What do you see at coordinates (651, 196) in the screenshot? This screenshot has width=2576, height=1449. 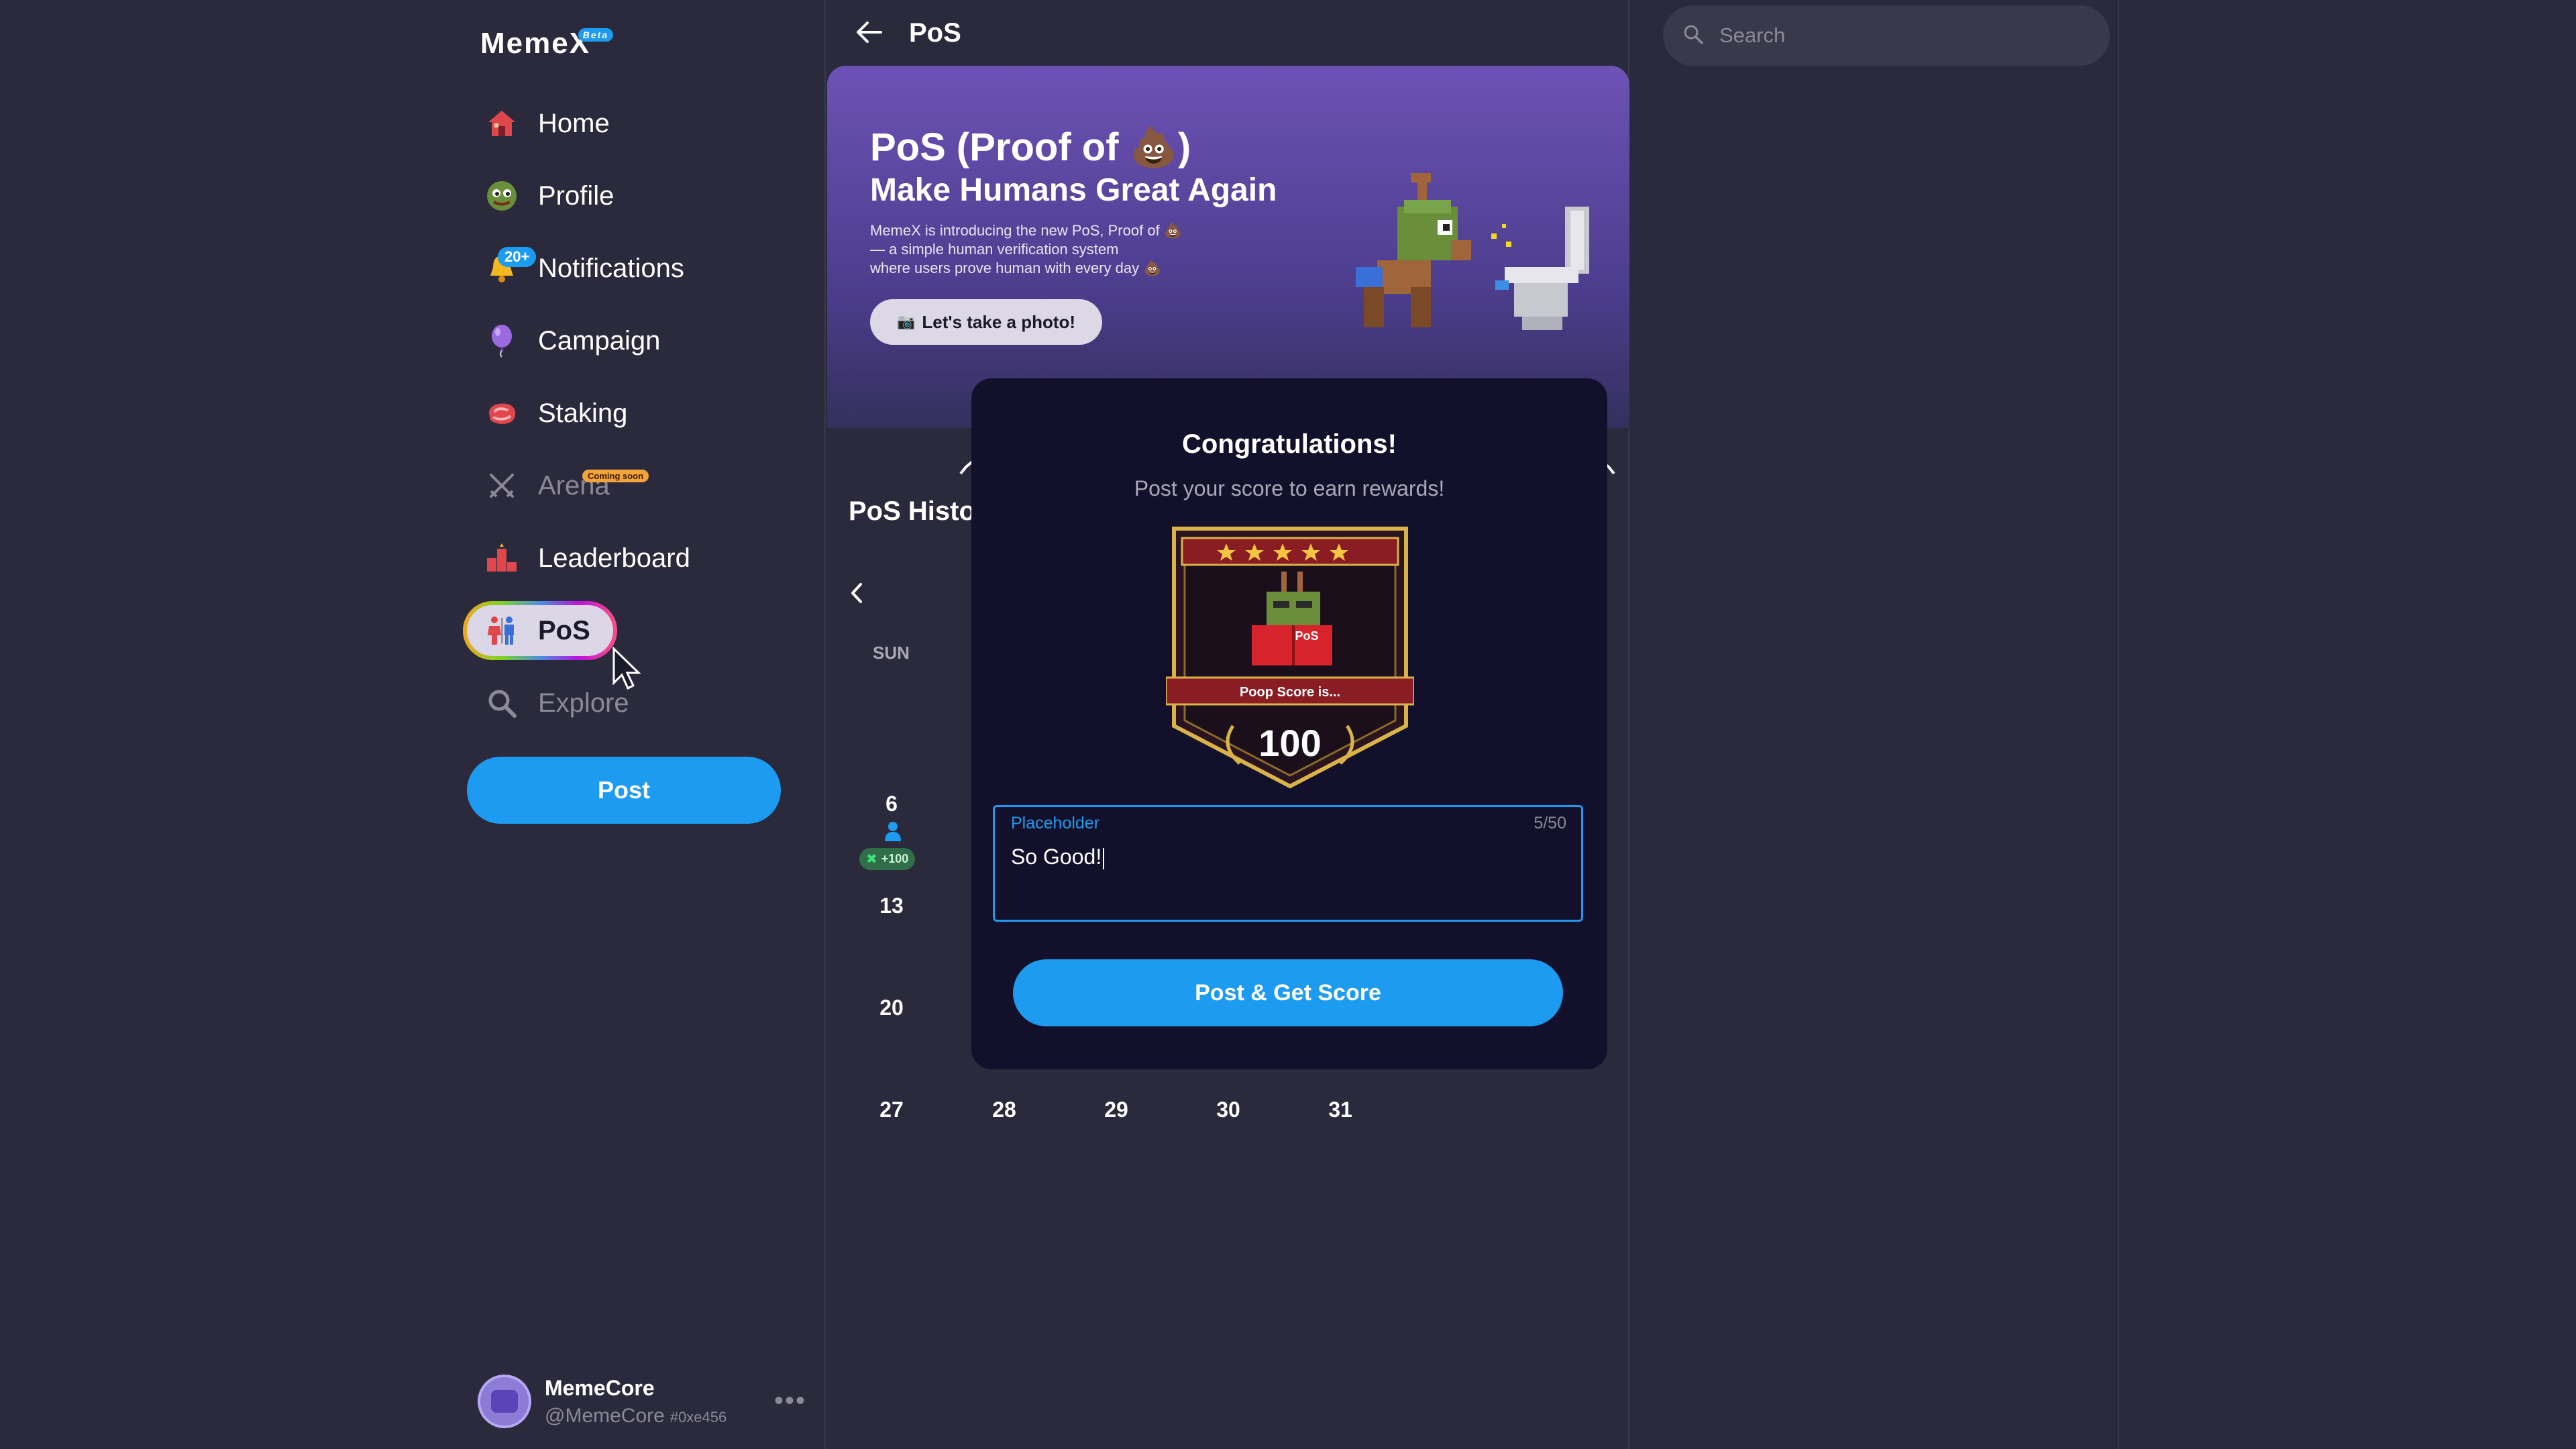 I see `sidebar-item-profile: Profile` at bounding box center [651, 196].